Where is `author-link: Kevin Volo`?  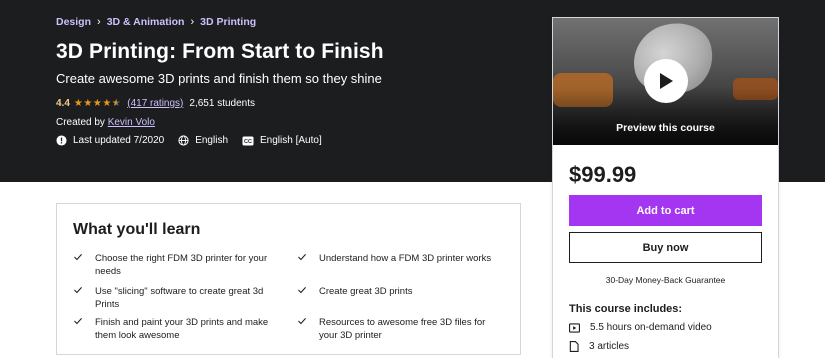
author-link: Kevin Volo is located at coordinates (131, 122).